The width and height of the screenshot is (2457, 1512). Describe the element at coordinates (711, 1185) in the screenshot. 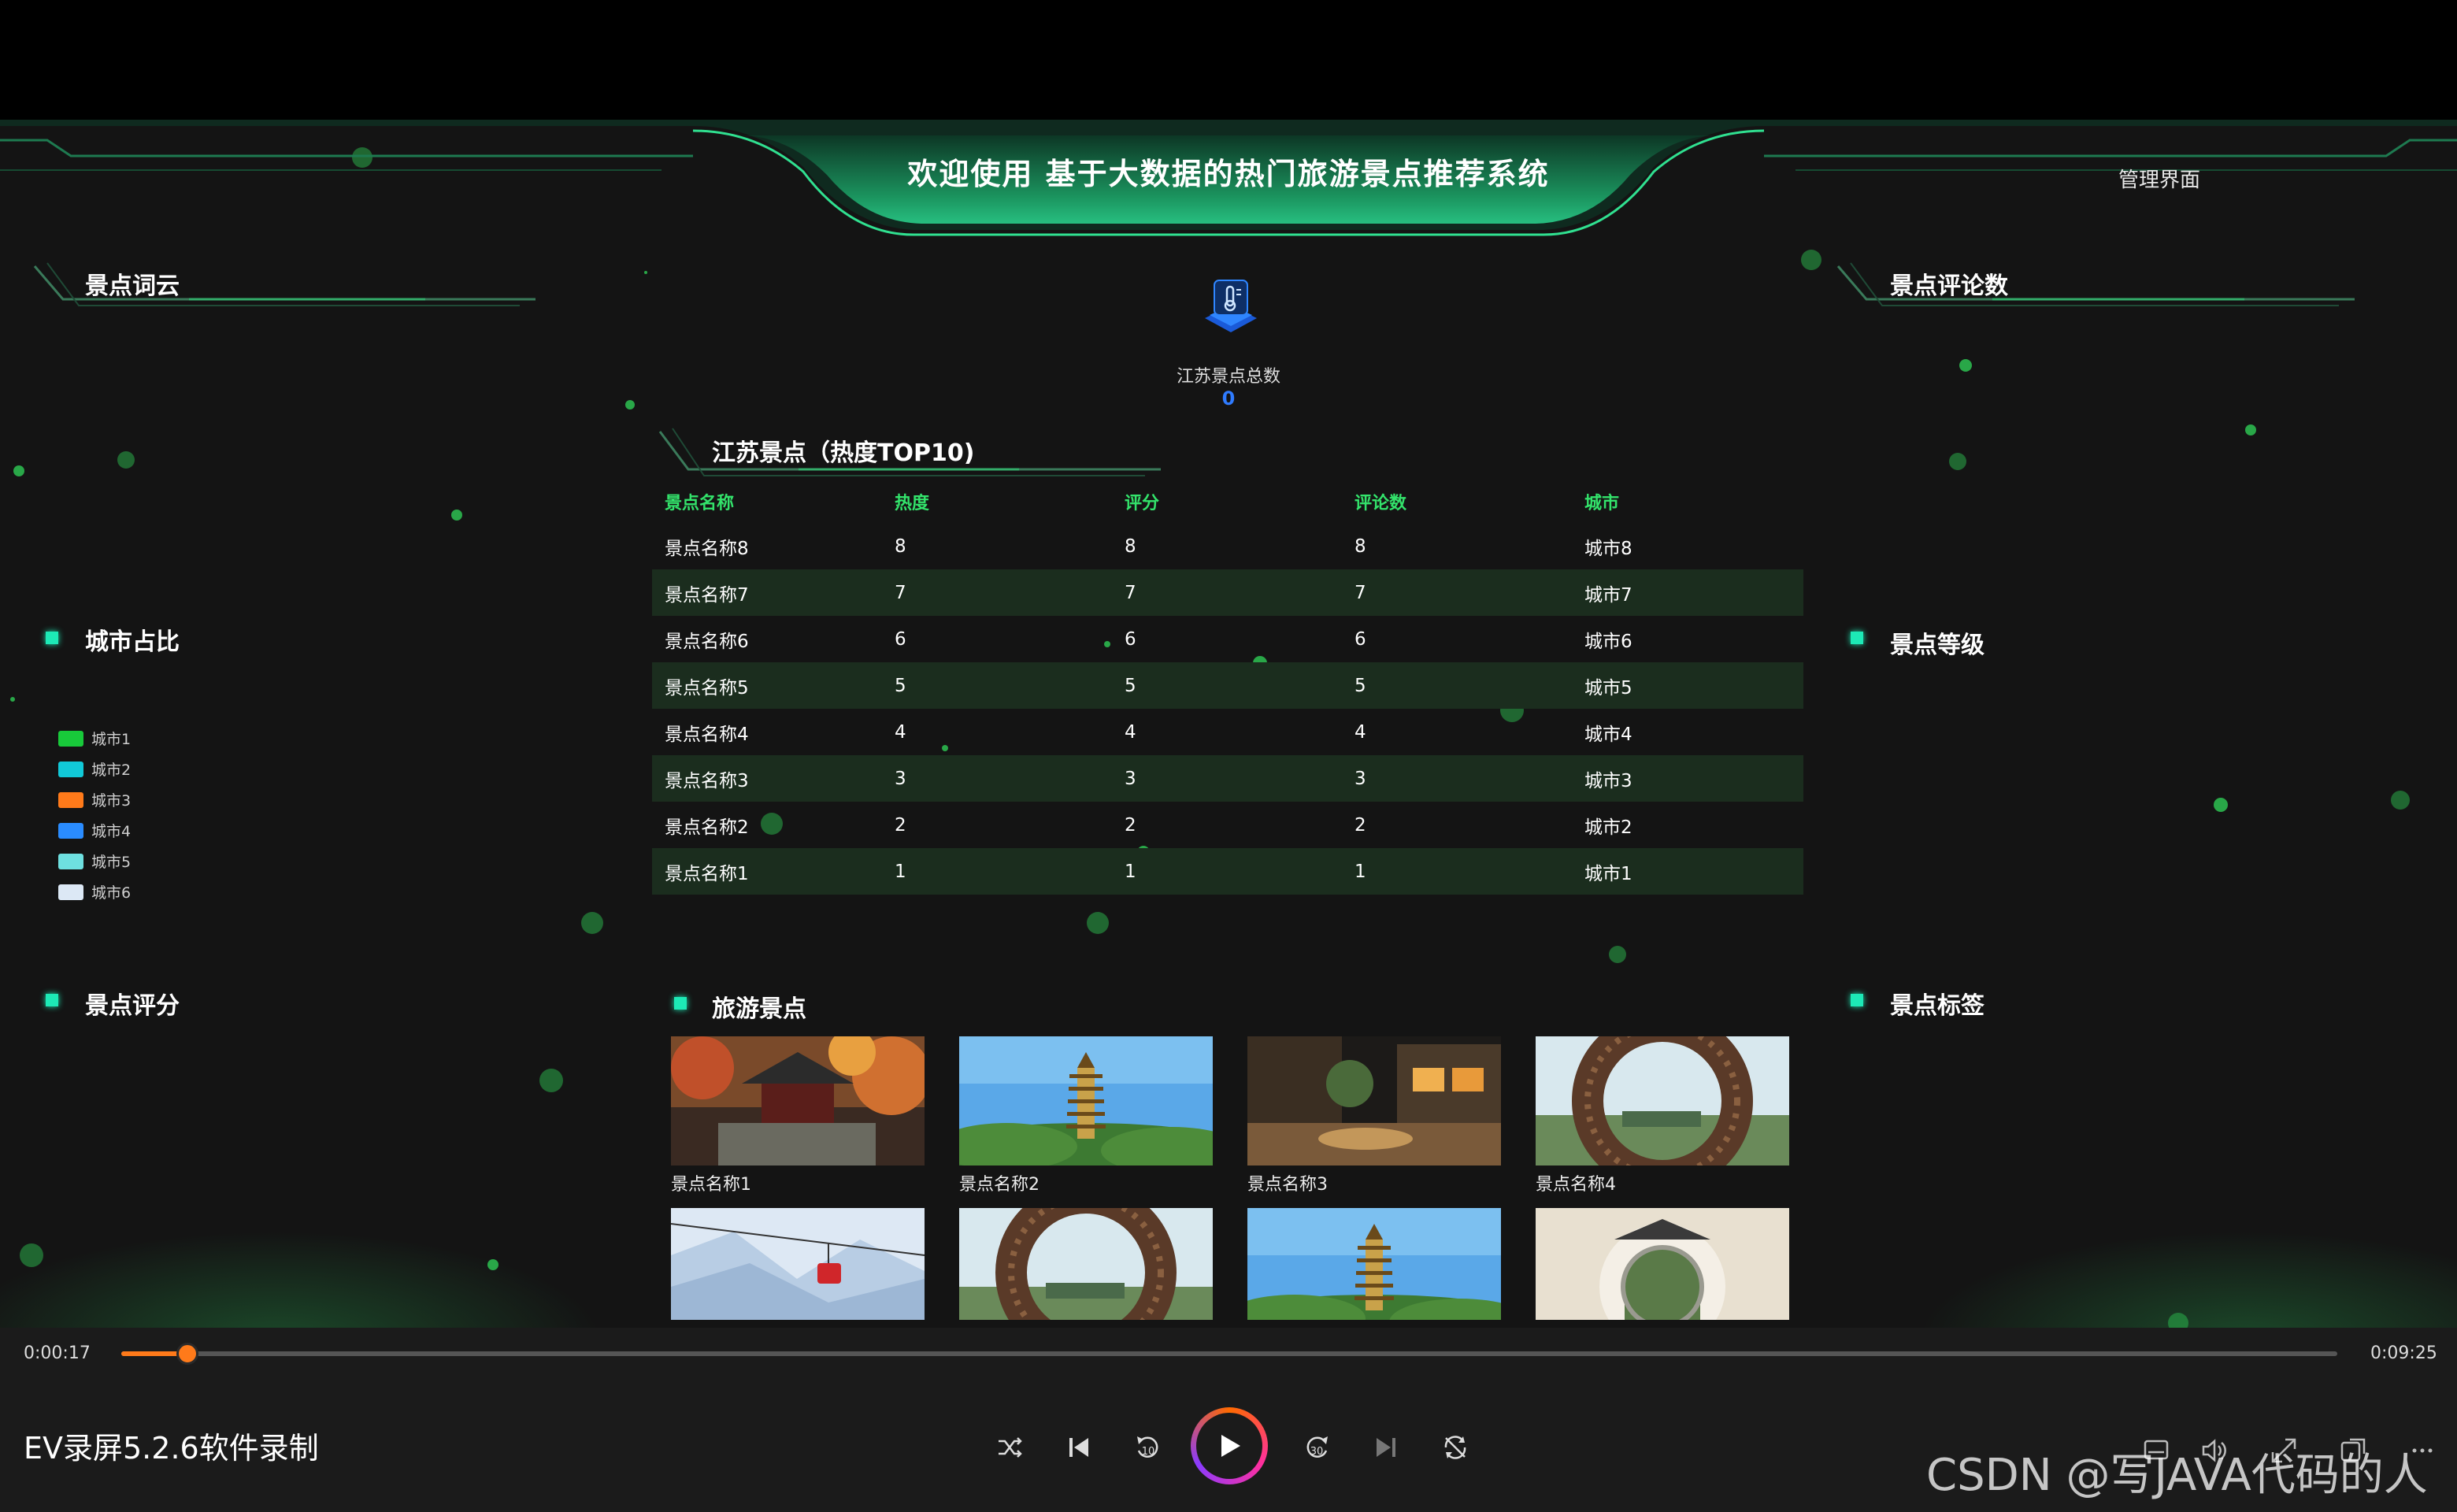

I see `gallery-caption: 景点名称1` at that location.